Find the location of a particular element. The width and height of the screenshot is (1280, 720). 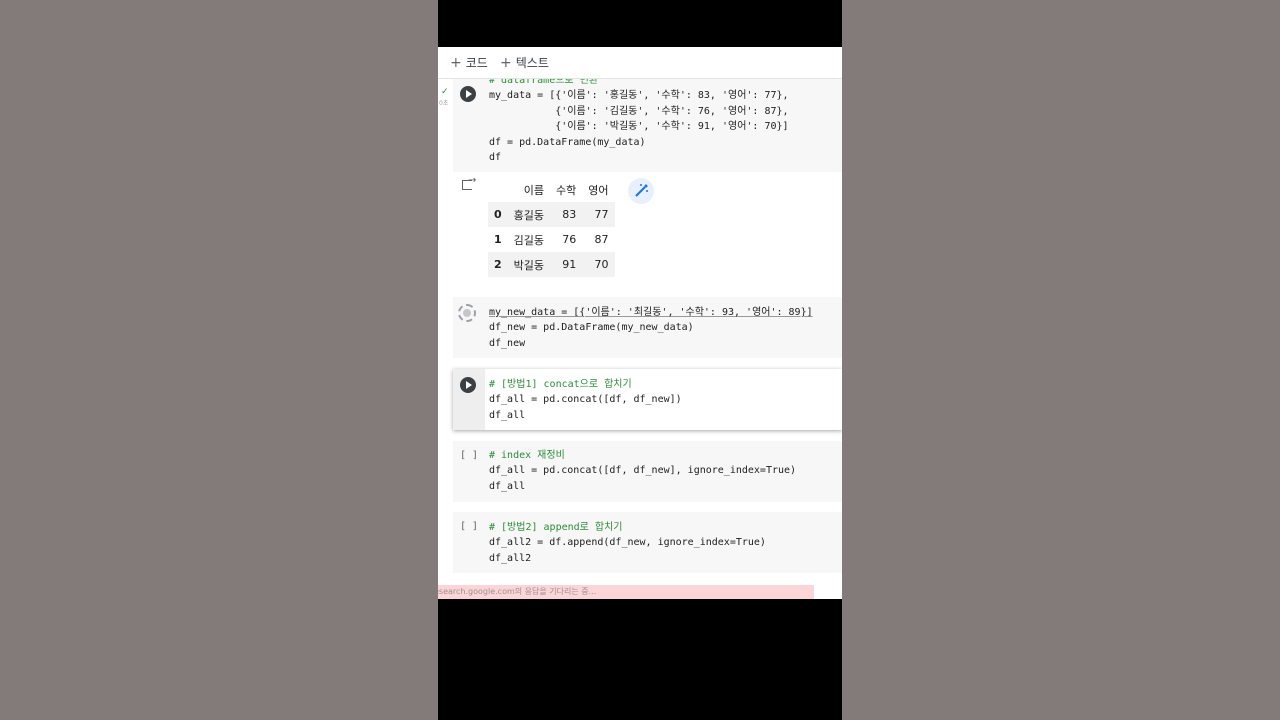

table-cell: 홍길동 is located at coordinates (529, 215).